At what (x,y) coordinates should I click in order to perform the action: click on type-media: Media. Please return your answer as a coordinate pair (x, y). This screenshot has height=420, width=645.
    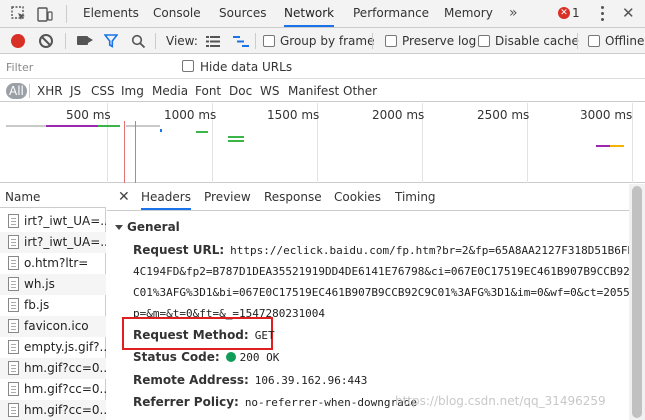
    Looking at the image, I should click on (170, 91).